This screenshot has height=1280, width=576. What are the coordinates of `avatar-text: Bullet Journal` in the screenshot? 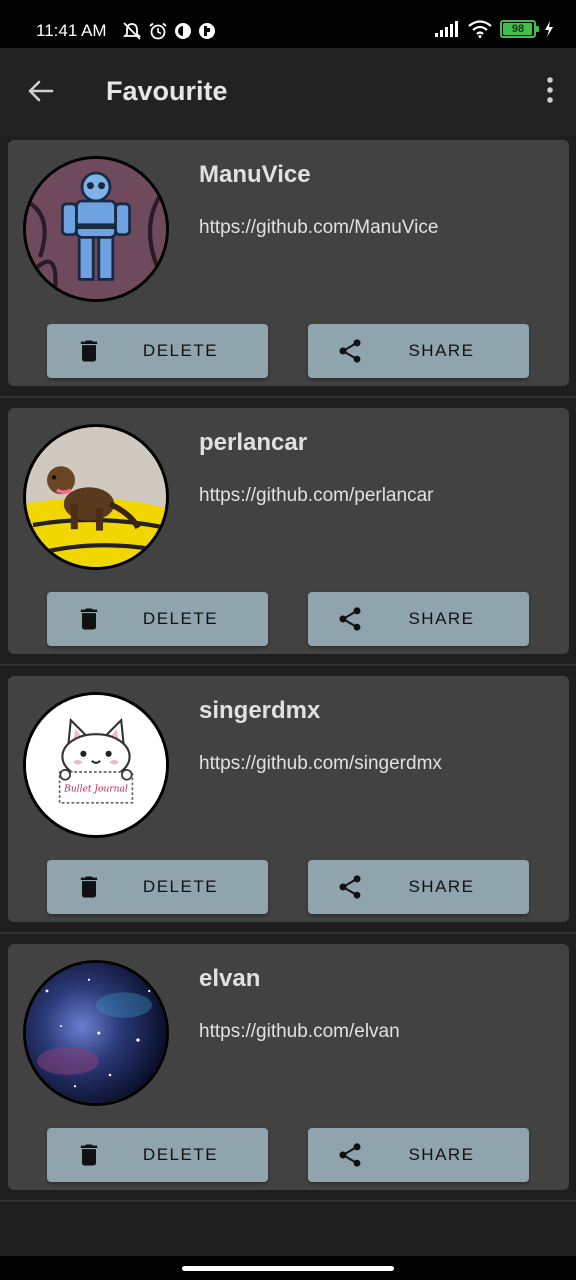 It's located at (95, 790).